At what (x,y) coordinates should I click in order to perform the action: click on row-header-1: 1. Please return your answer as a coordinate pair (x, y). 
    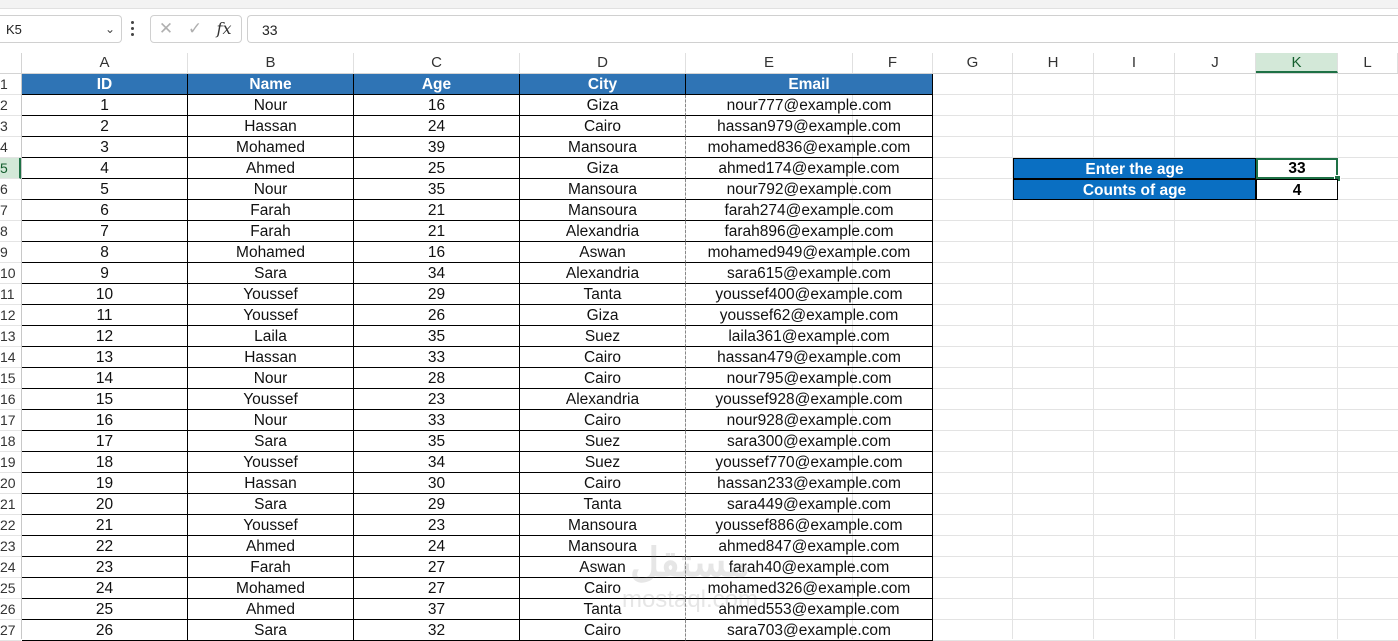
    Looking at the image, I should click on (10, 84).